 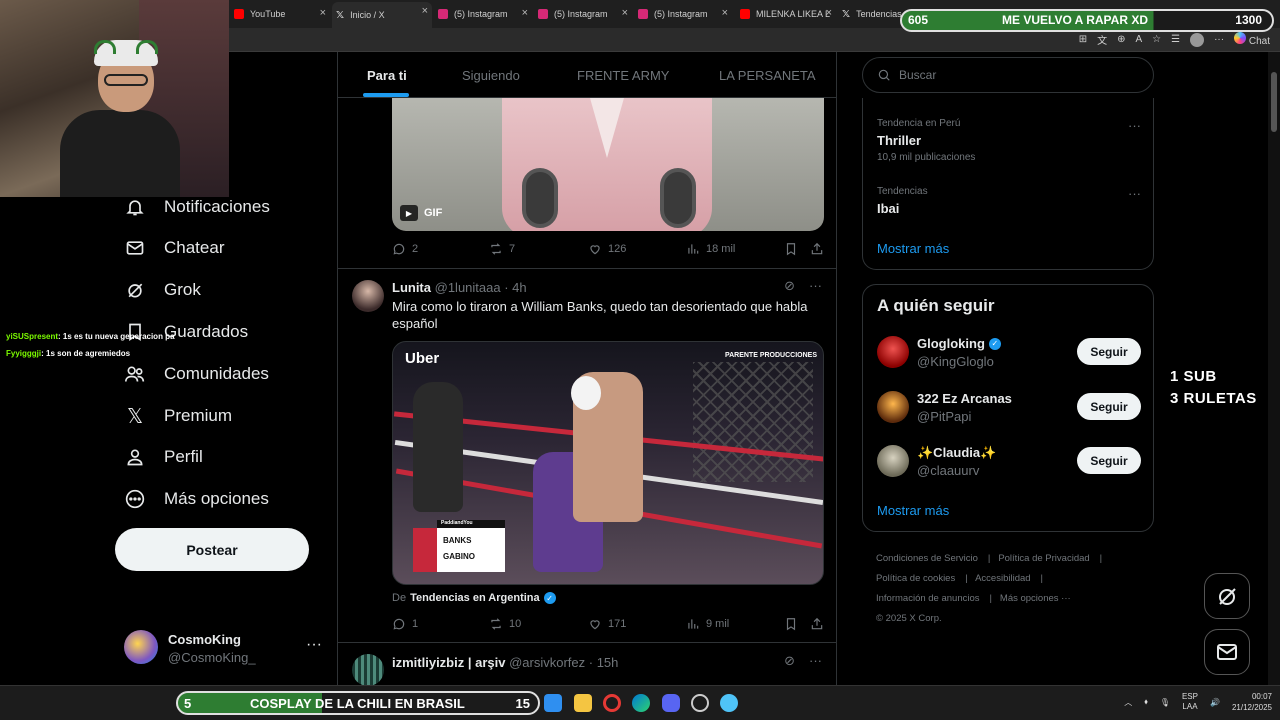 I want to click on follow-suggestion: Glogloking ✓ @KingGloglo Seguir, so click(x=1009, y=353).